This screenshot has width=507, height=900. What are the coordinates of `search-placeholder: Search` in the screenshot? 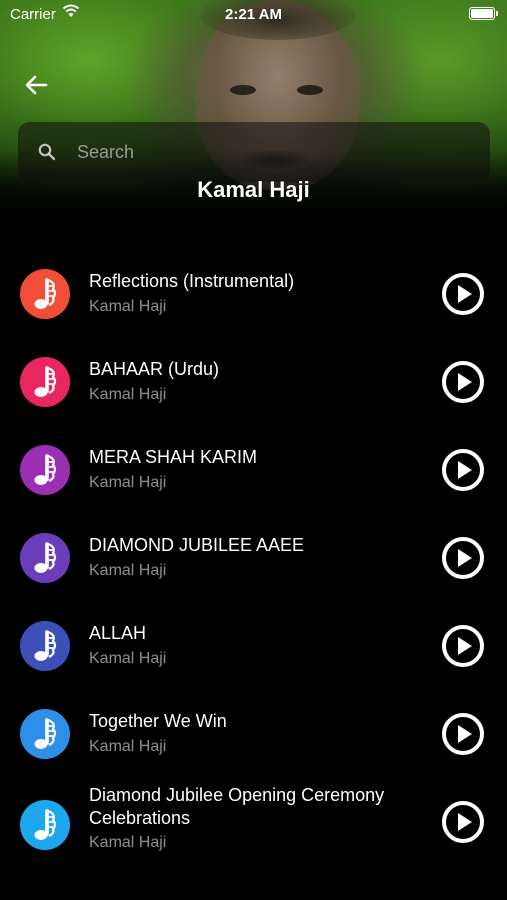 It's located at (105, 152).